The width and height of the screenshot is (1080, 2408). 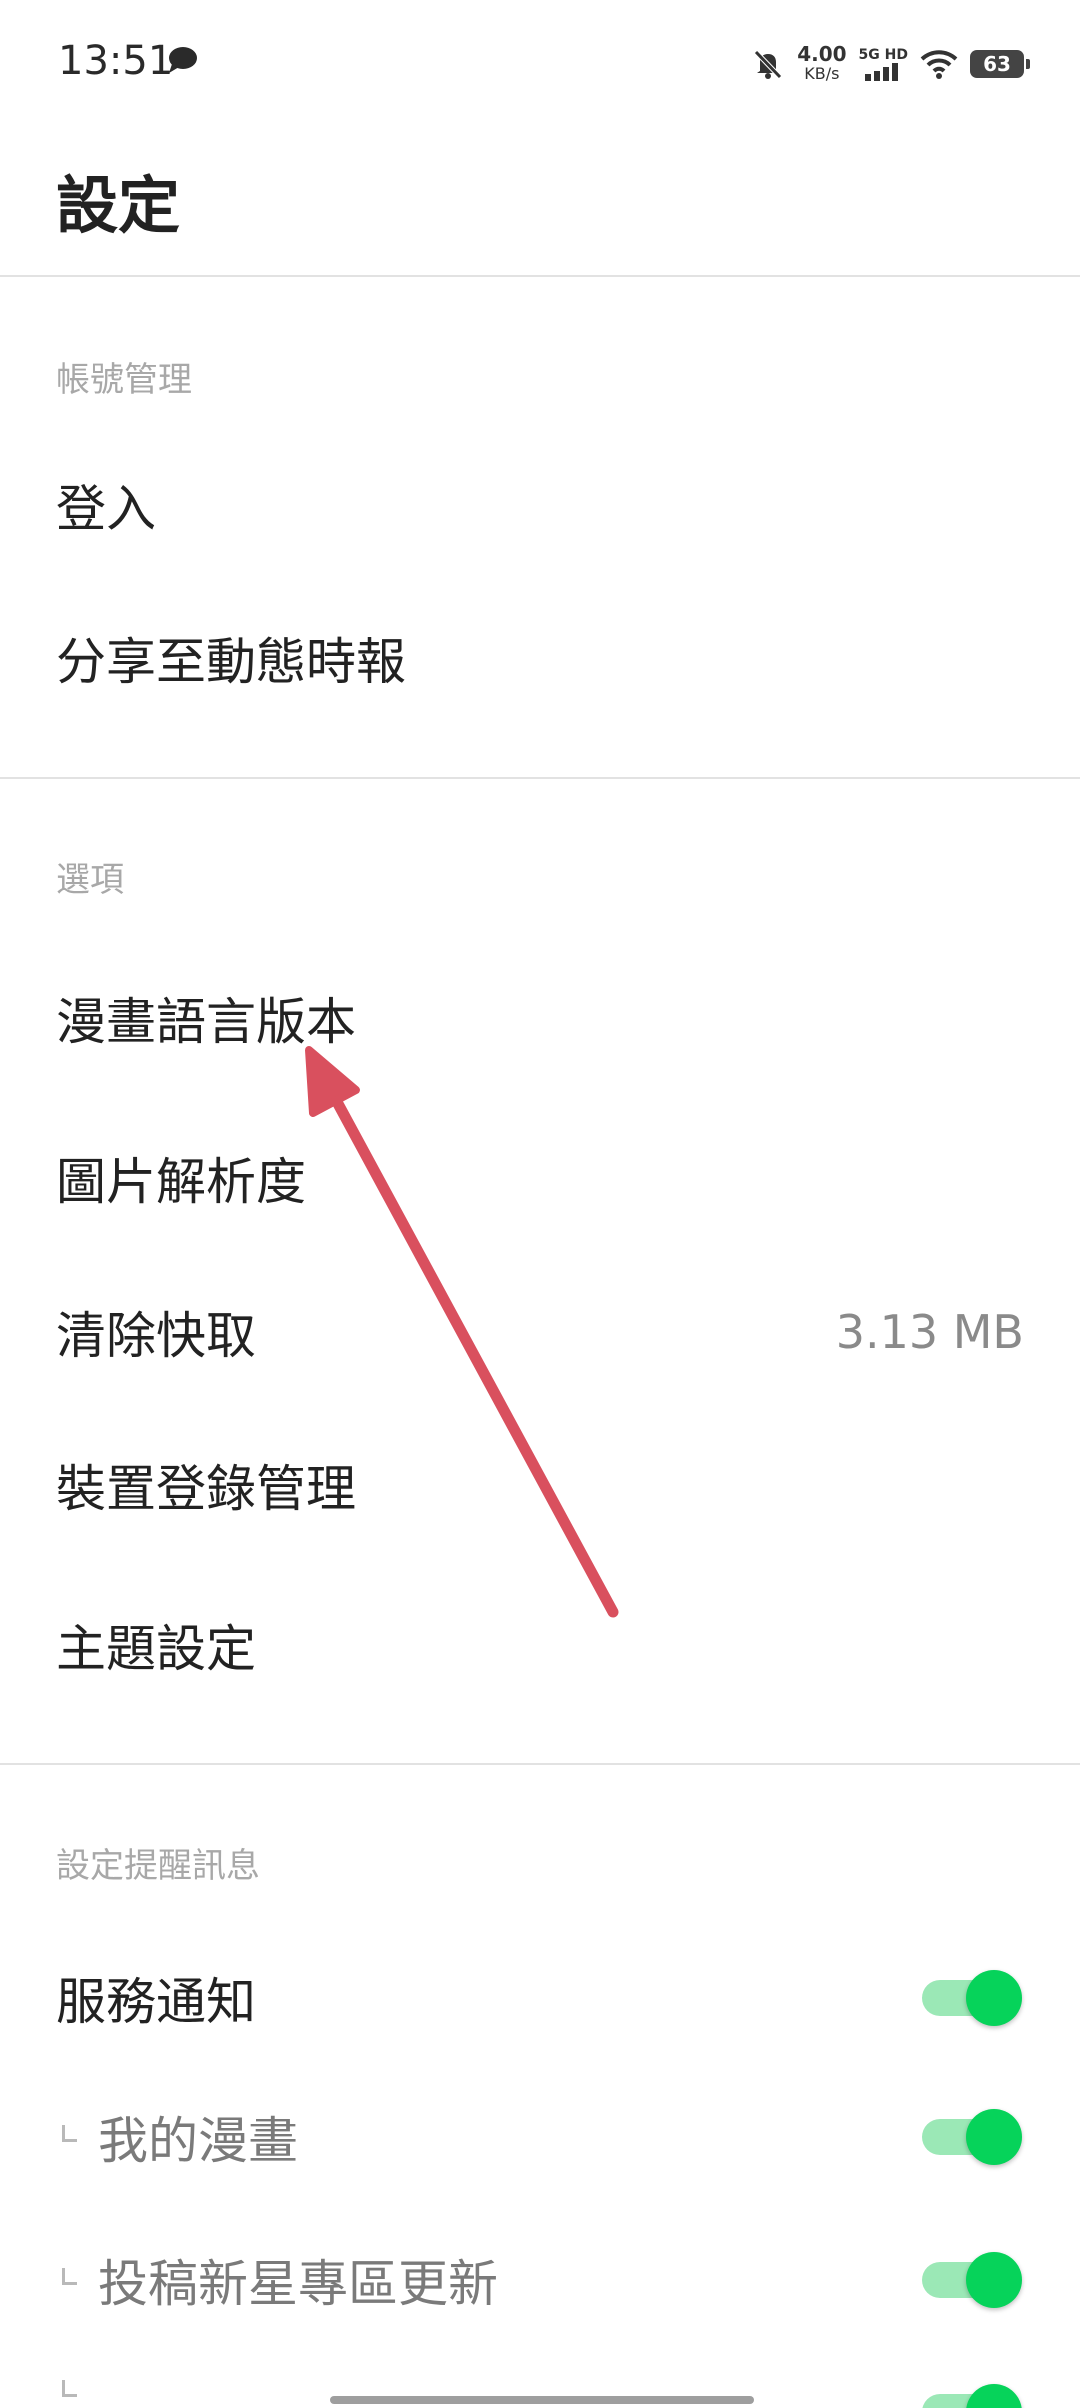 I want to click on section-header-options: 選項, so click(x=90, y=880).